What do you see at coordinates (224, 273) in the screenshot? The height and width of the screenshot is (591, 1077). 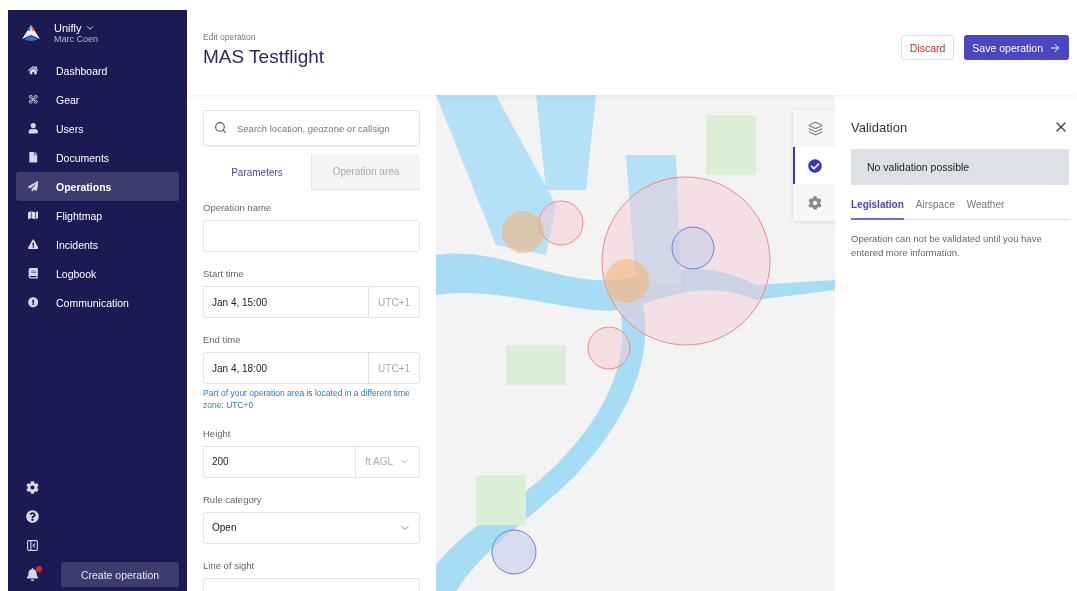 I see `field-label: Start time` at bounding box center [224, 273].